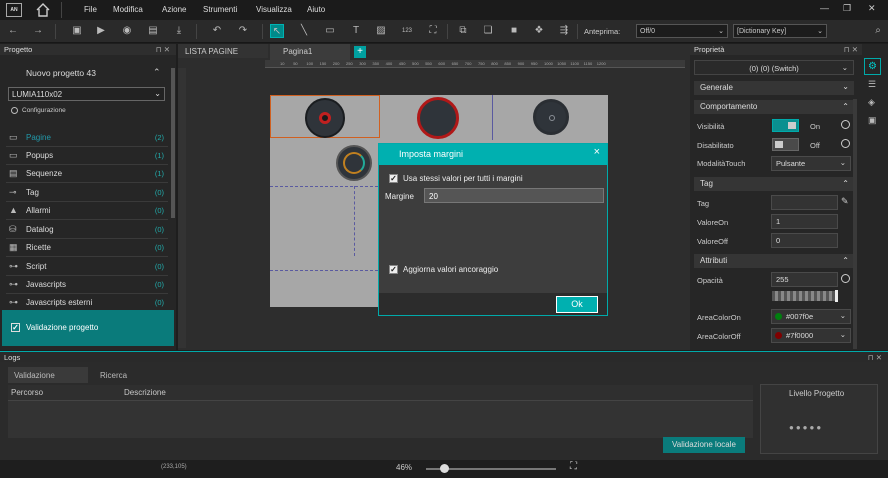 The height and width of the screenshot is (478, 888). I want to click on disabled-toggle, so click(785, 144).